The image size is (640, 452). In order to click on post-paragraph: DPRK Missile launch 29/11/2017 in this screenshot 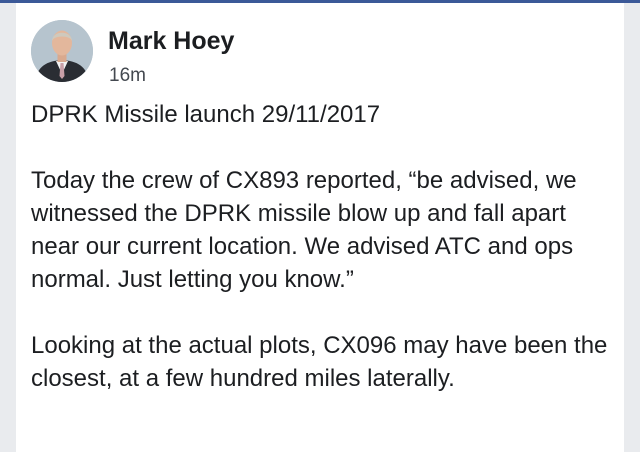, I will do `click(206, 114)`.